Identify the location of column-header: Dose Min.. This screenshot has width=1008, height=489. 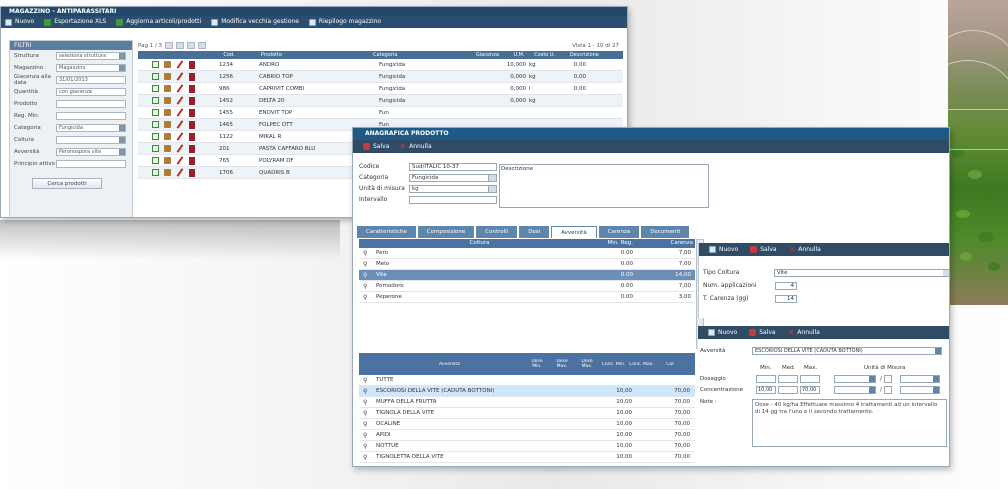
(535, 364).